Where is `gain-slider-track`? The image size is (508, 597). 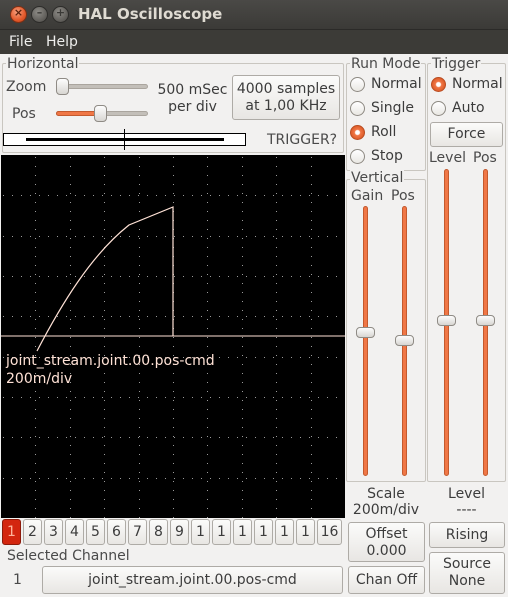 gain-slider-track is located at coordinates (365, 341).